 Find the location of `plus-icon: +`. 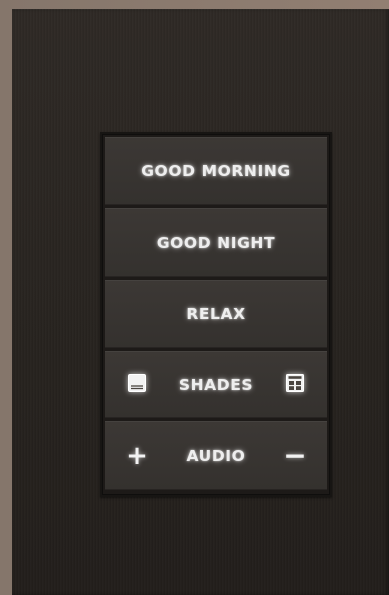

plus-icon: + is located at coordinates (137, 455).